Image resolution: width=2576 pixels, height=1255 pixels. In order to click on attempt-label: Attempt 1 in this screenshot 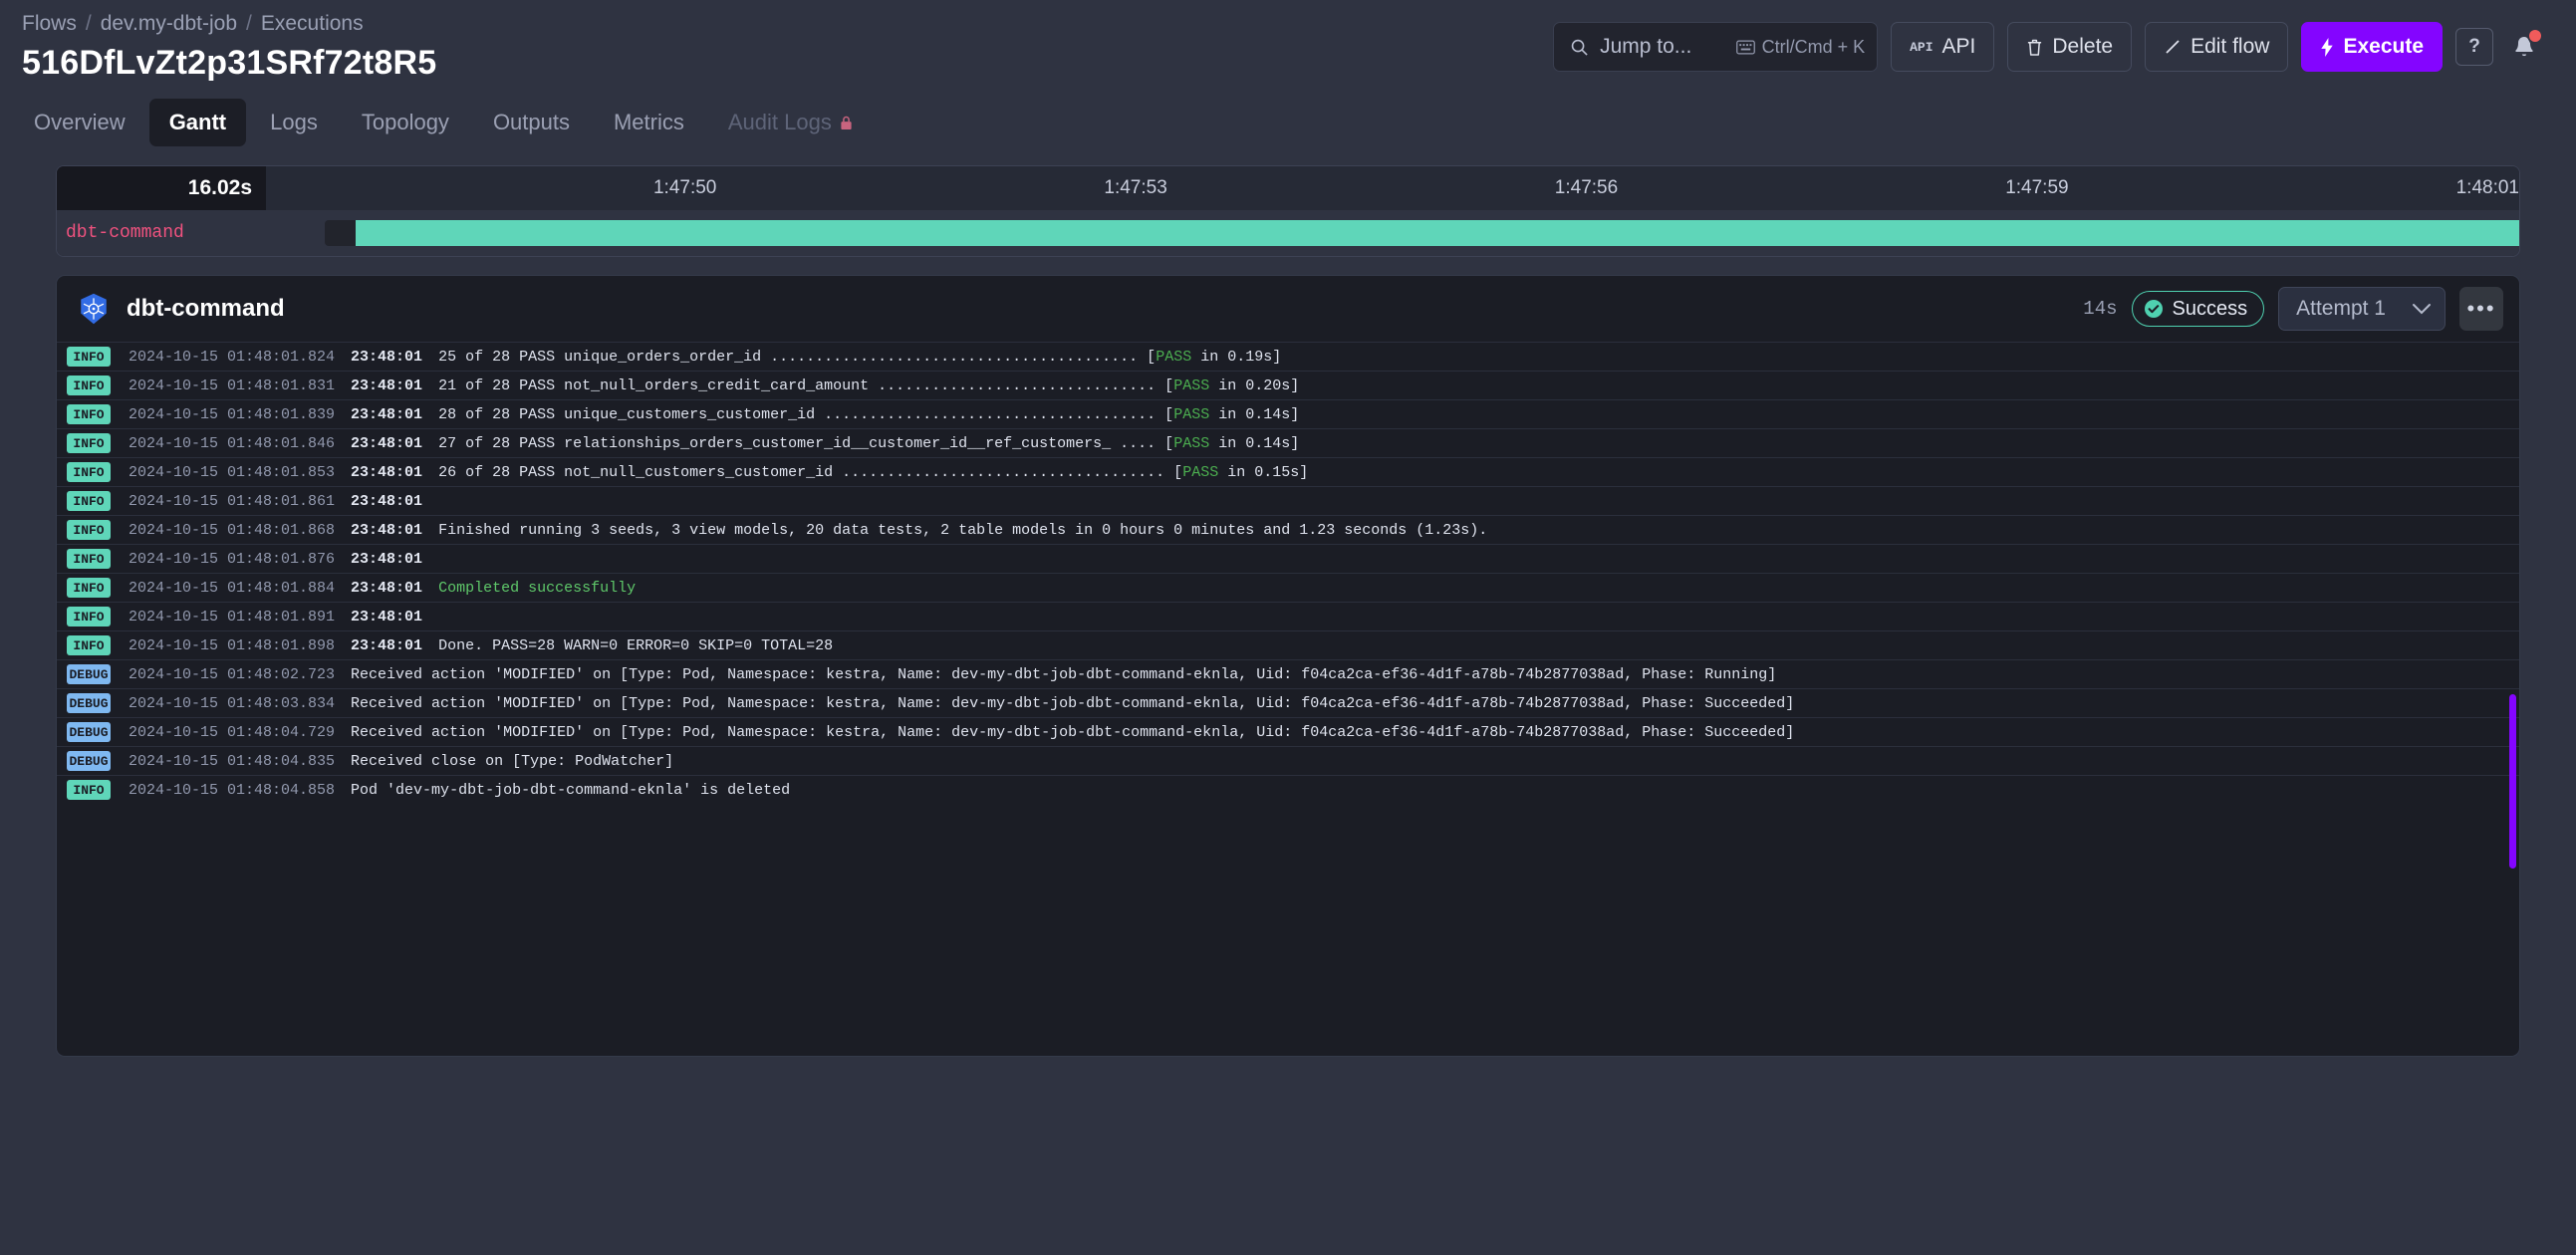, I will do `click(2341, 308)`.